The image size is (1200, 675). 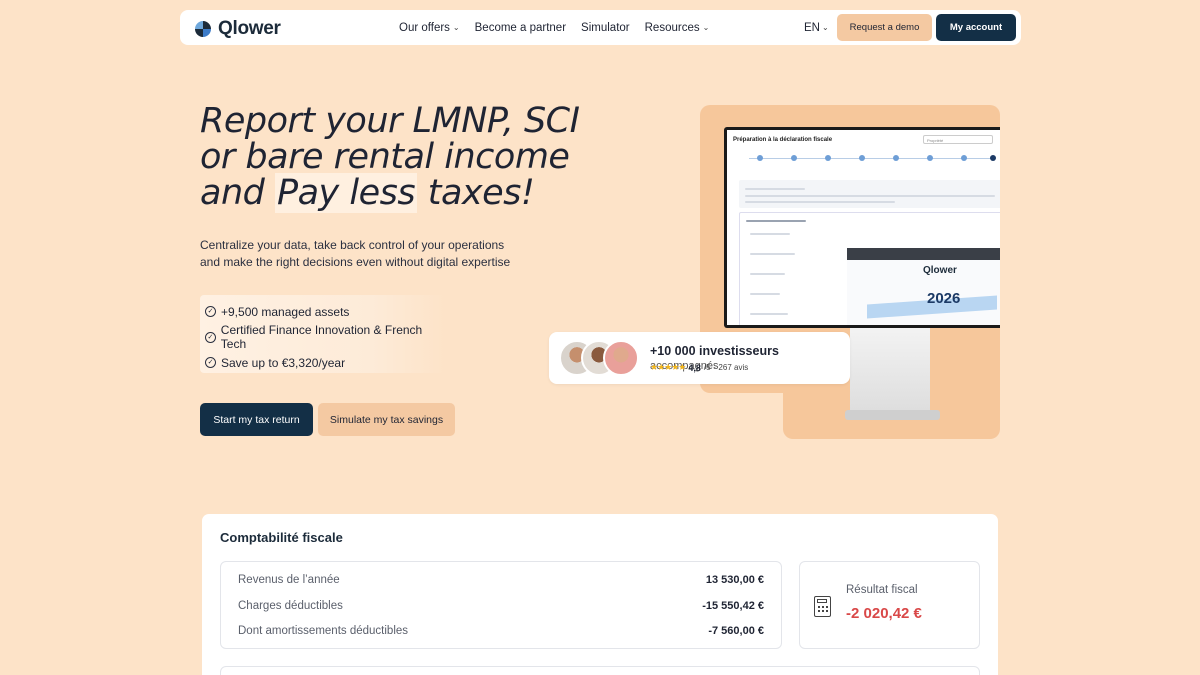 I want to click on review-count: · 267 avis, so click(x=731, y=367).